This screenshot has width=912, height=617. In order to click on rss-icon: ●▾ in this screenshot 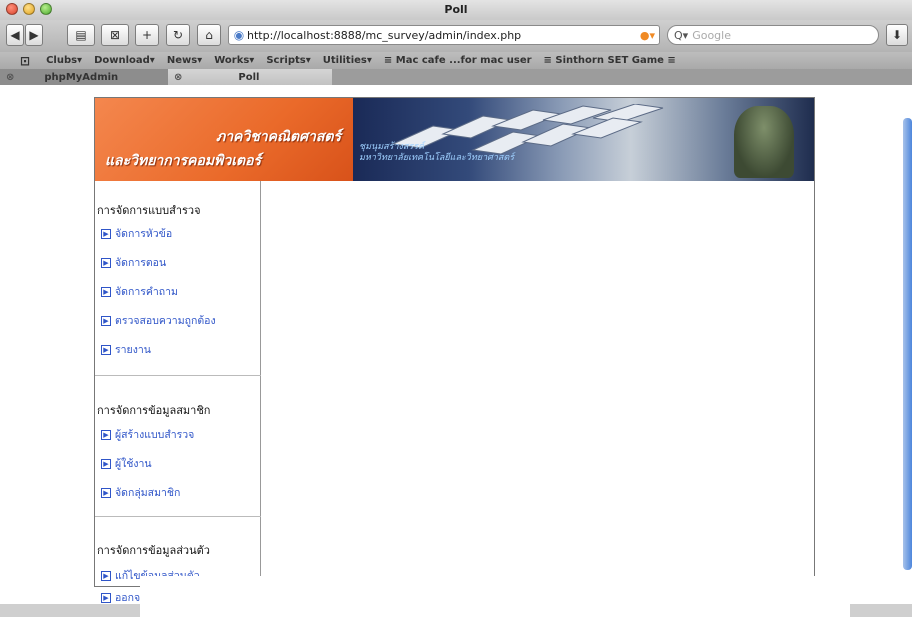, I will do `click(647, 35)`.